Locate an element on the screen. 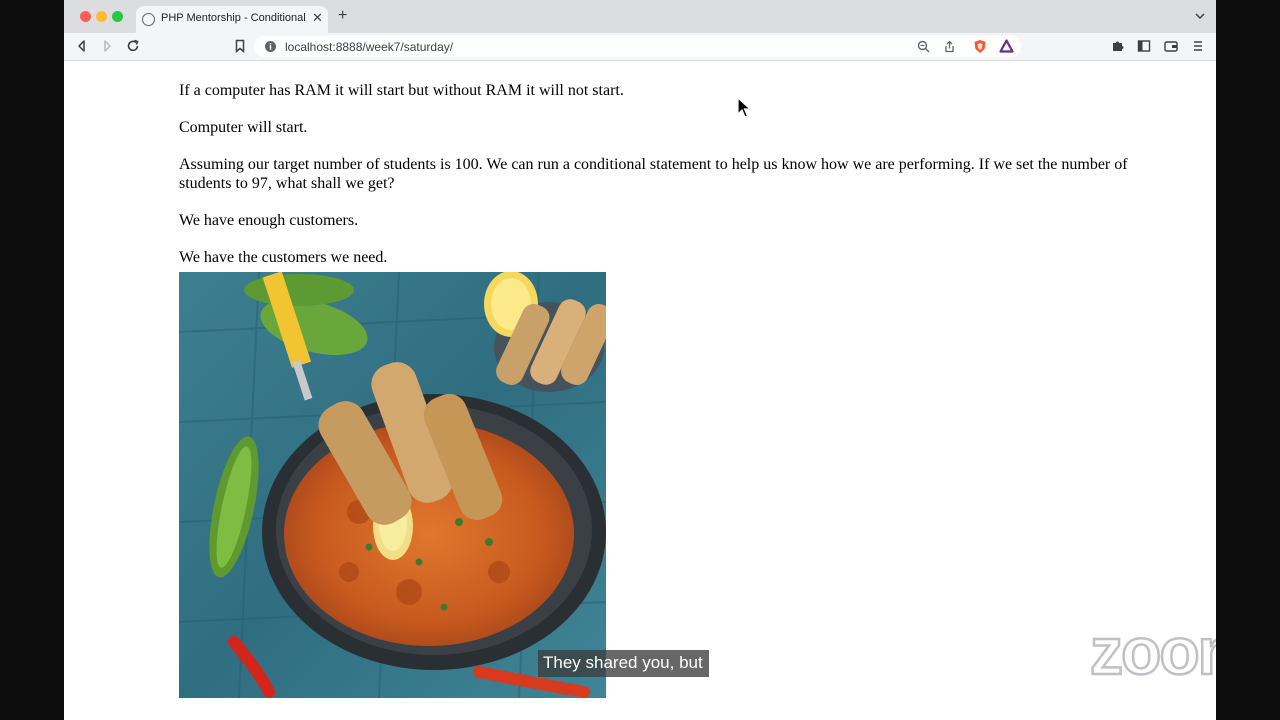 This screenshot has height=720, width=1280. active-tab: PHP Mentorship - Conditional S ✕ is located at coordinates (232, 19).